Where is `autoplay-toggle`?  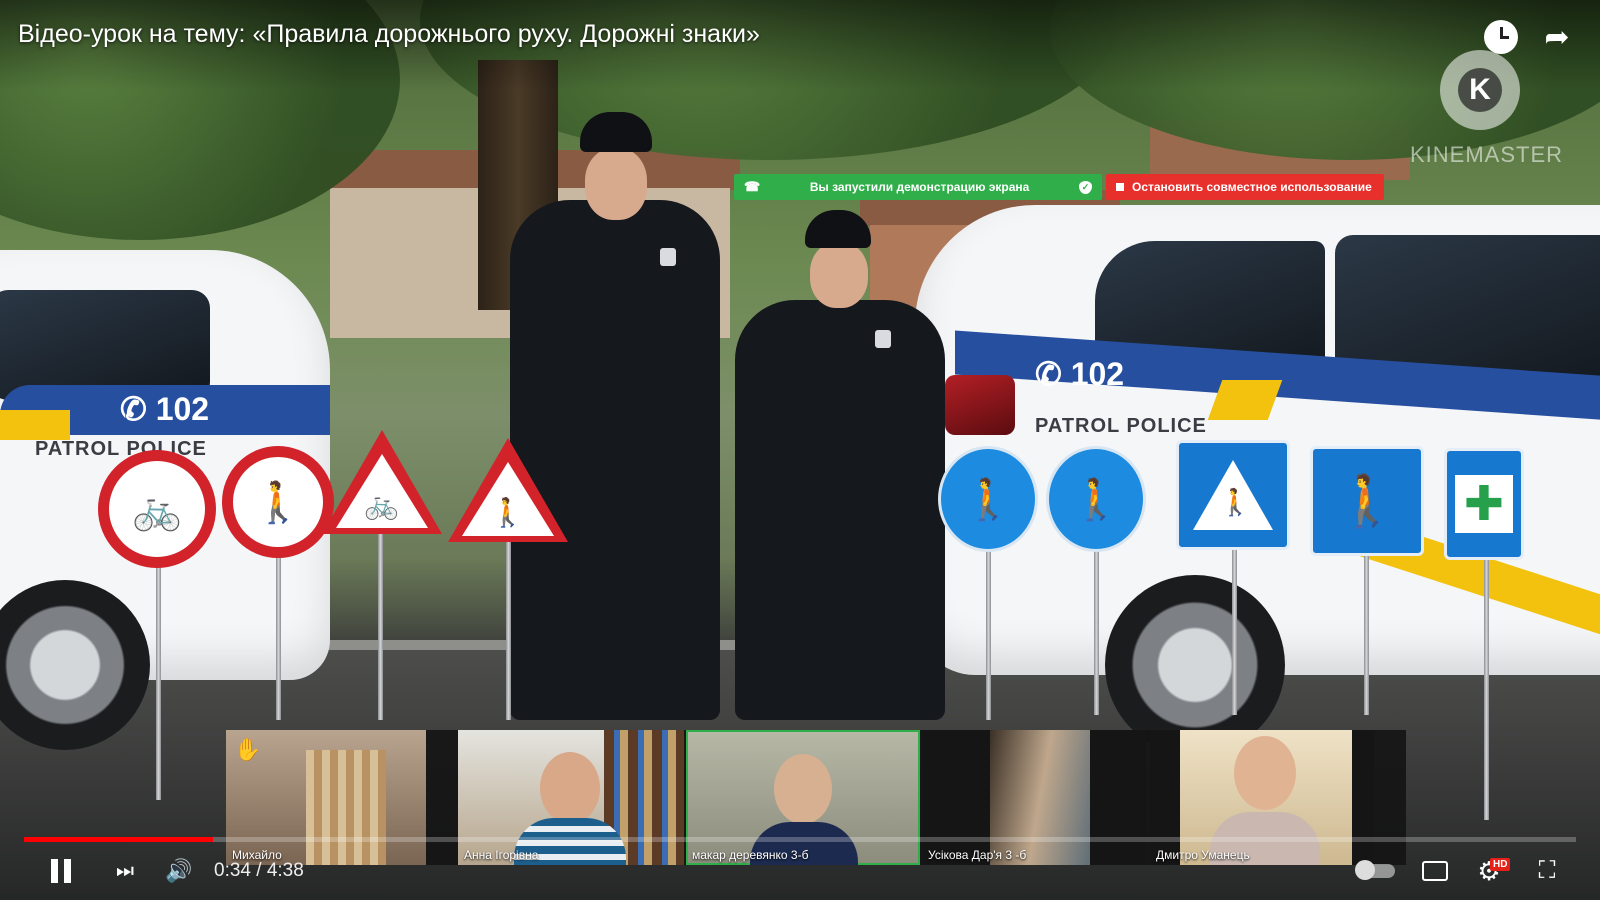
autoplay-toggle is located at coordinates (1376, 871).